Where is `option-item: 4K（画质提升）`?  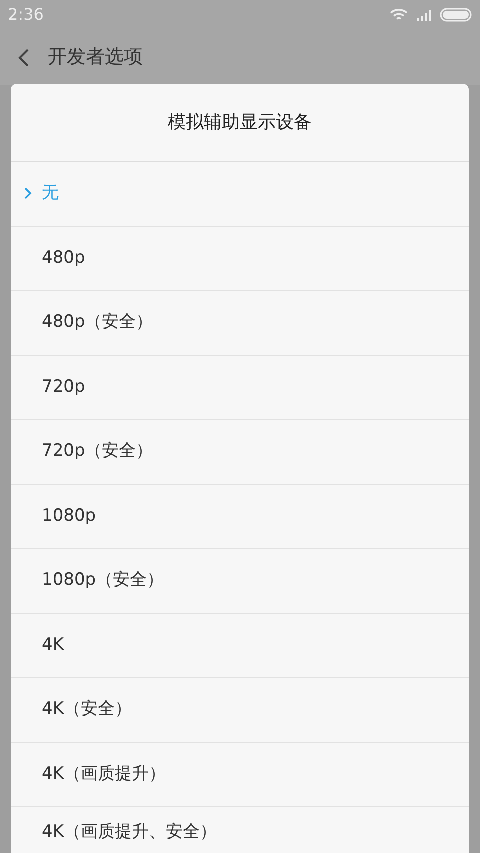 option-item: 4K（画质提升） is located at coordinates (240, 774).